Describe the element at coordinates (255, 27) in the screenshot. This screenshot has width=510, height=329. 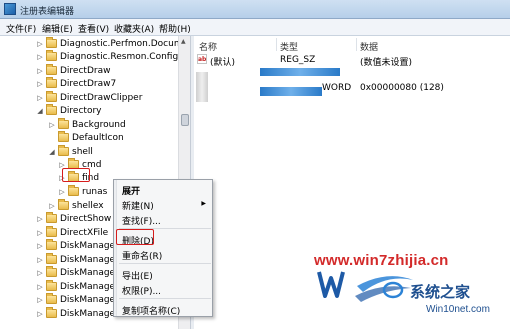
I see `menu-bar: 文件(F) 编辑(E) 查看(V) 收藏夹(A) 帮助(H)` at that location.